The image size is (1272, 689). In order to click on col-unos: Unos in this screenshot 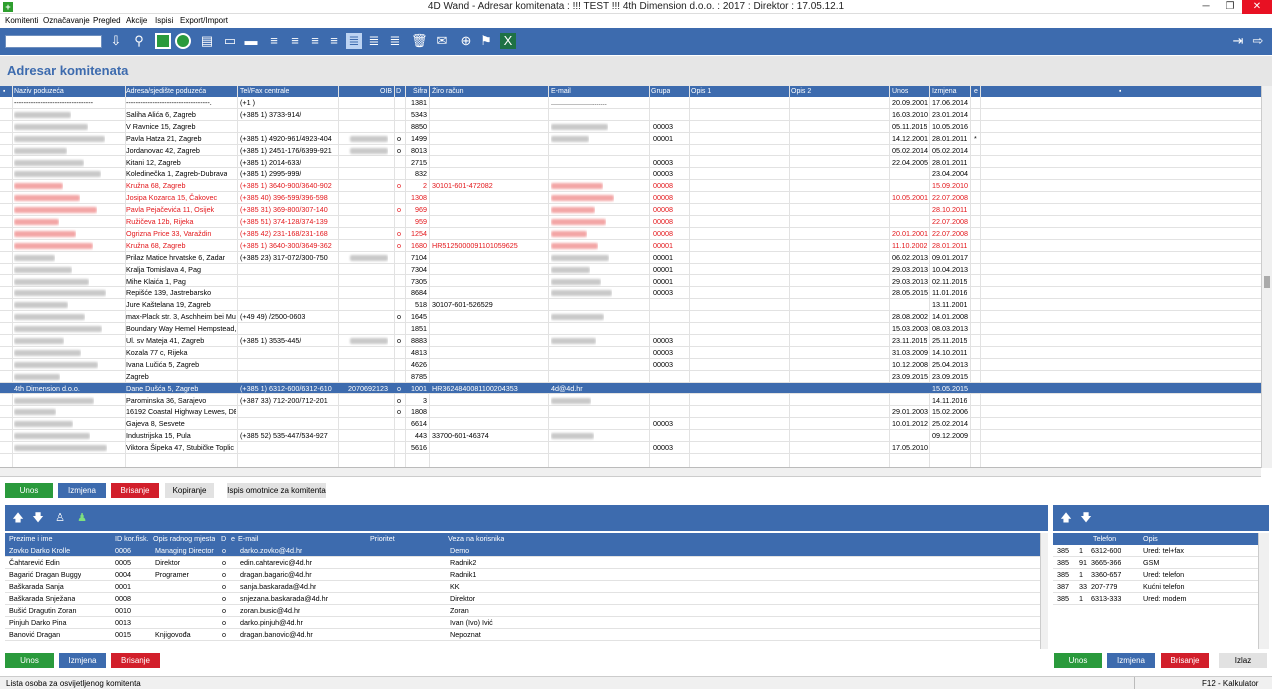, I will do `click(900, 91)`.